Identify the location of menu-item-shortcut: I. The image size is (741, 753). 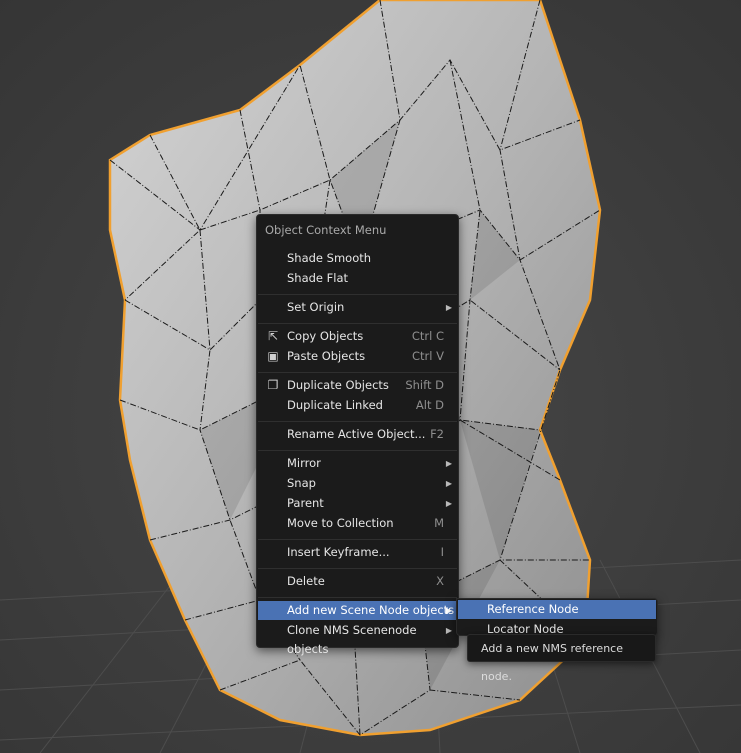
(442, 552).